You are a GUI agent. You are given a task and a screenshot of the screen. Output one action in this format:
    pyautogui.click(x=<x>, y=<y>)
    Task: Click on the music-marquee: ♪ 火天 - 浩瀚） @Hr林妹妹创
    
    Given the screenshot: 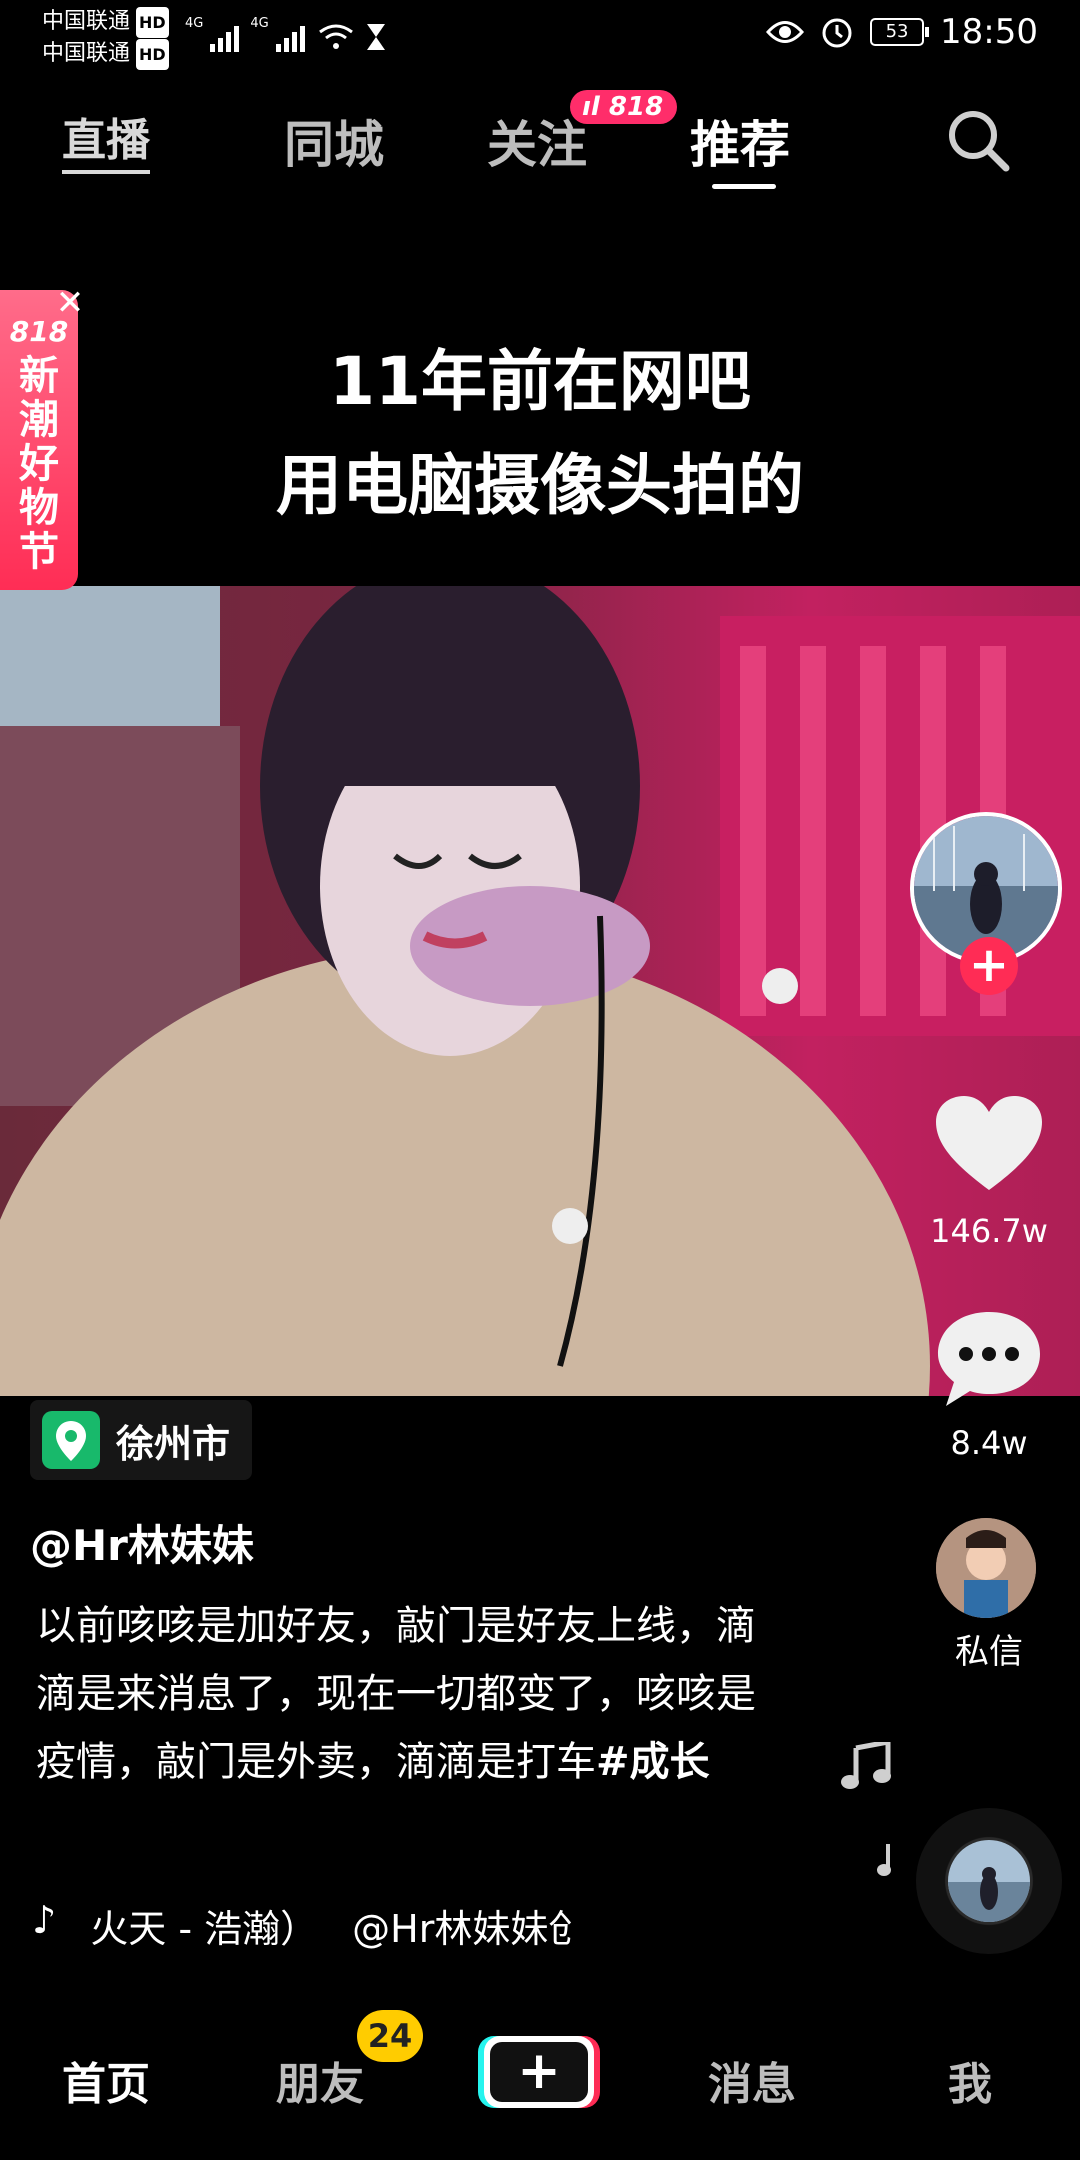 What is the action you would take?
    pyautogui.click(x=302, y=1925)
    